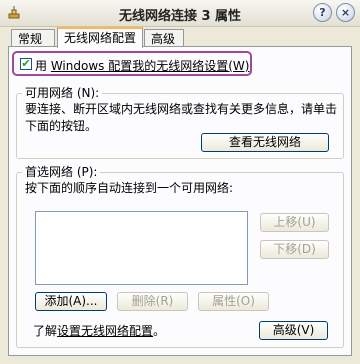 This screenshot has height=364, width=360. I want to click on available-networks-description: 要连接、断开区域内无线网络或查找有关更多信息，请单击下面的按钮。, so click(181, 117).